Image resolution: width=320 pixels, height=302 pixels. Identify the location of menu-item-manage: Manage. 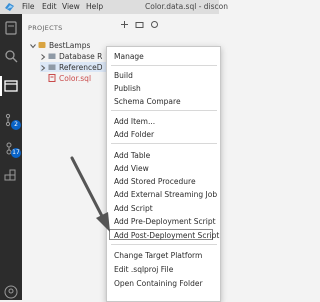
(129, 56).